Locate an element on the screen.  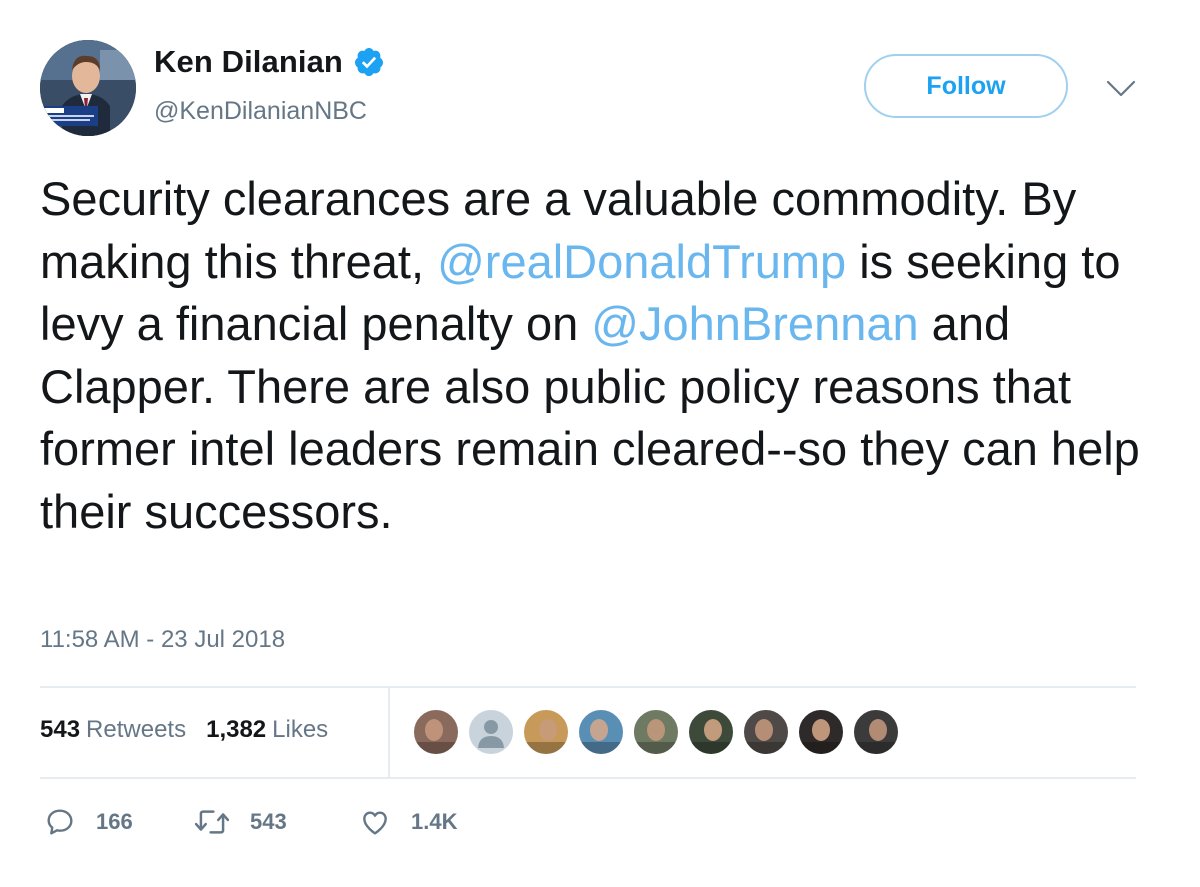
author-handle: @KenDilanianNBC is located at coordinates (260, 111).